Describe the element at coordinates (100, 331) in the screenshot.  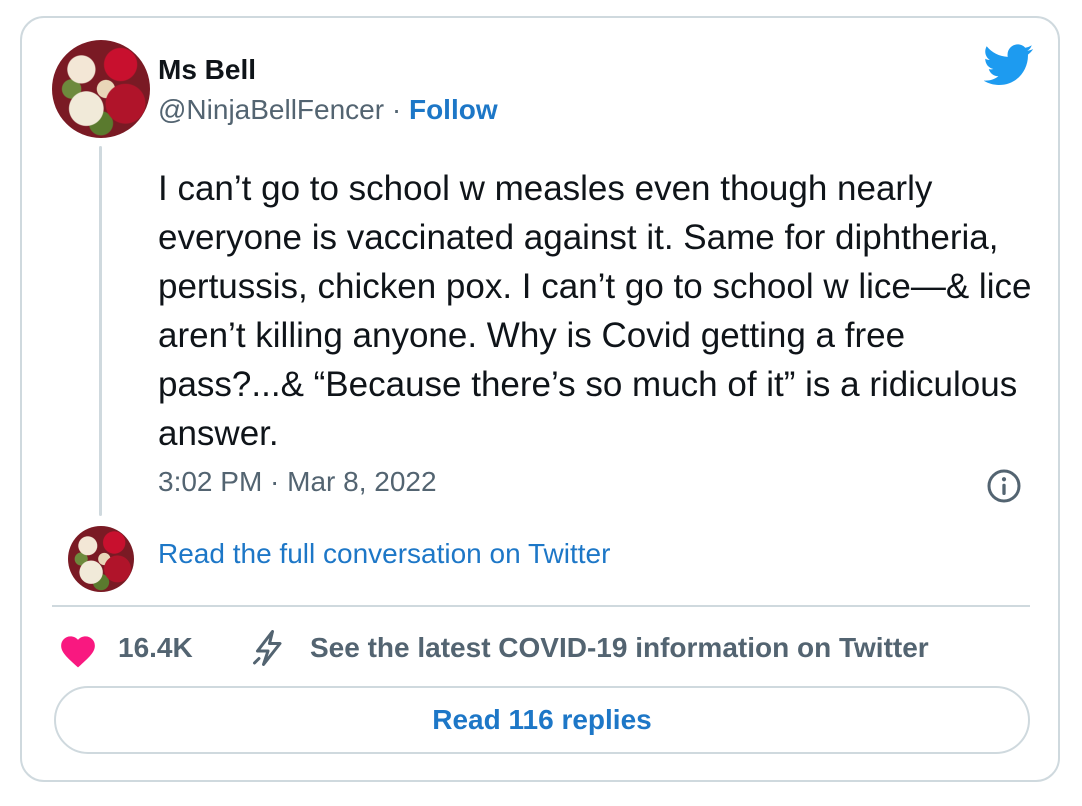
I see `thread-line` at that location.